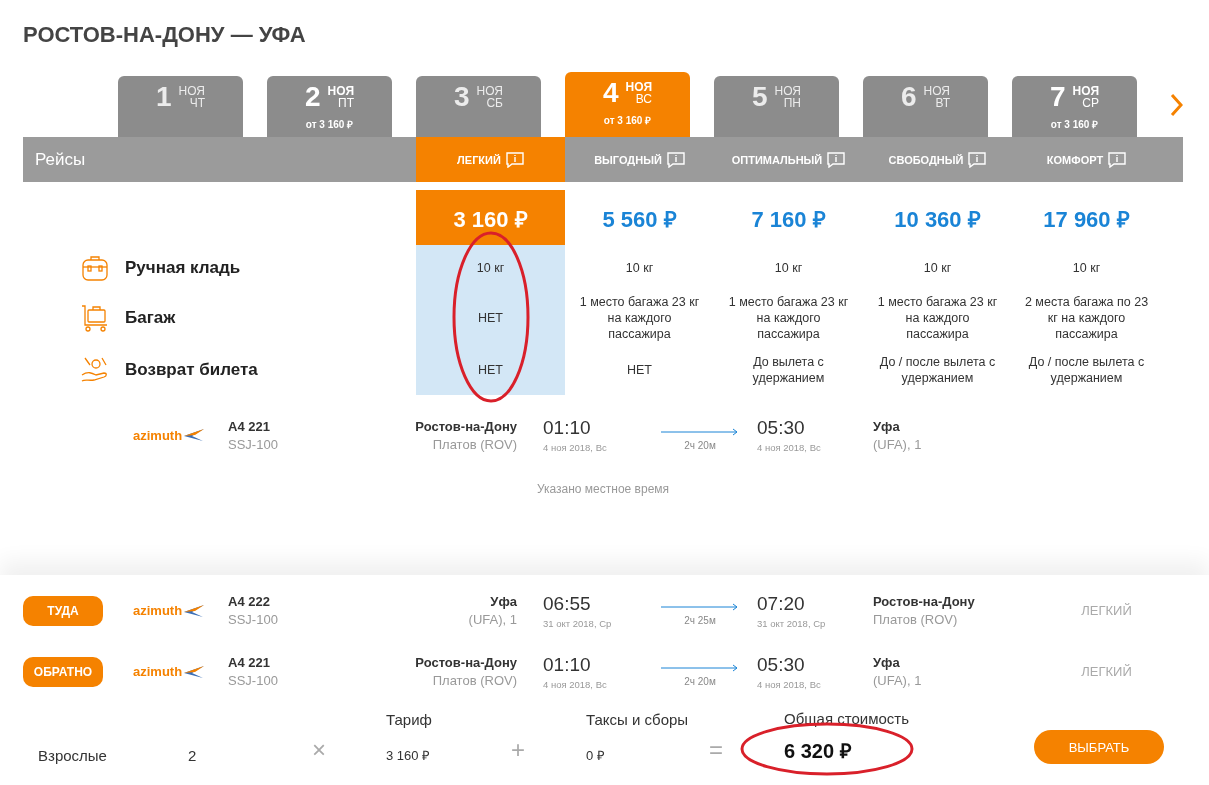 The height and width of the screenshot is (785, 1209). What do you see at coordinates (60, 159) in the screenshot?
I see `flights-label: Рейсы` at bounding box center [60, 159].